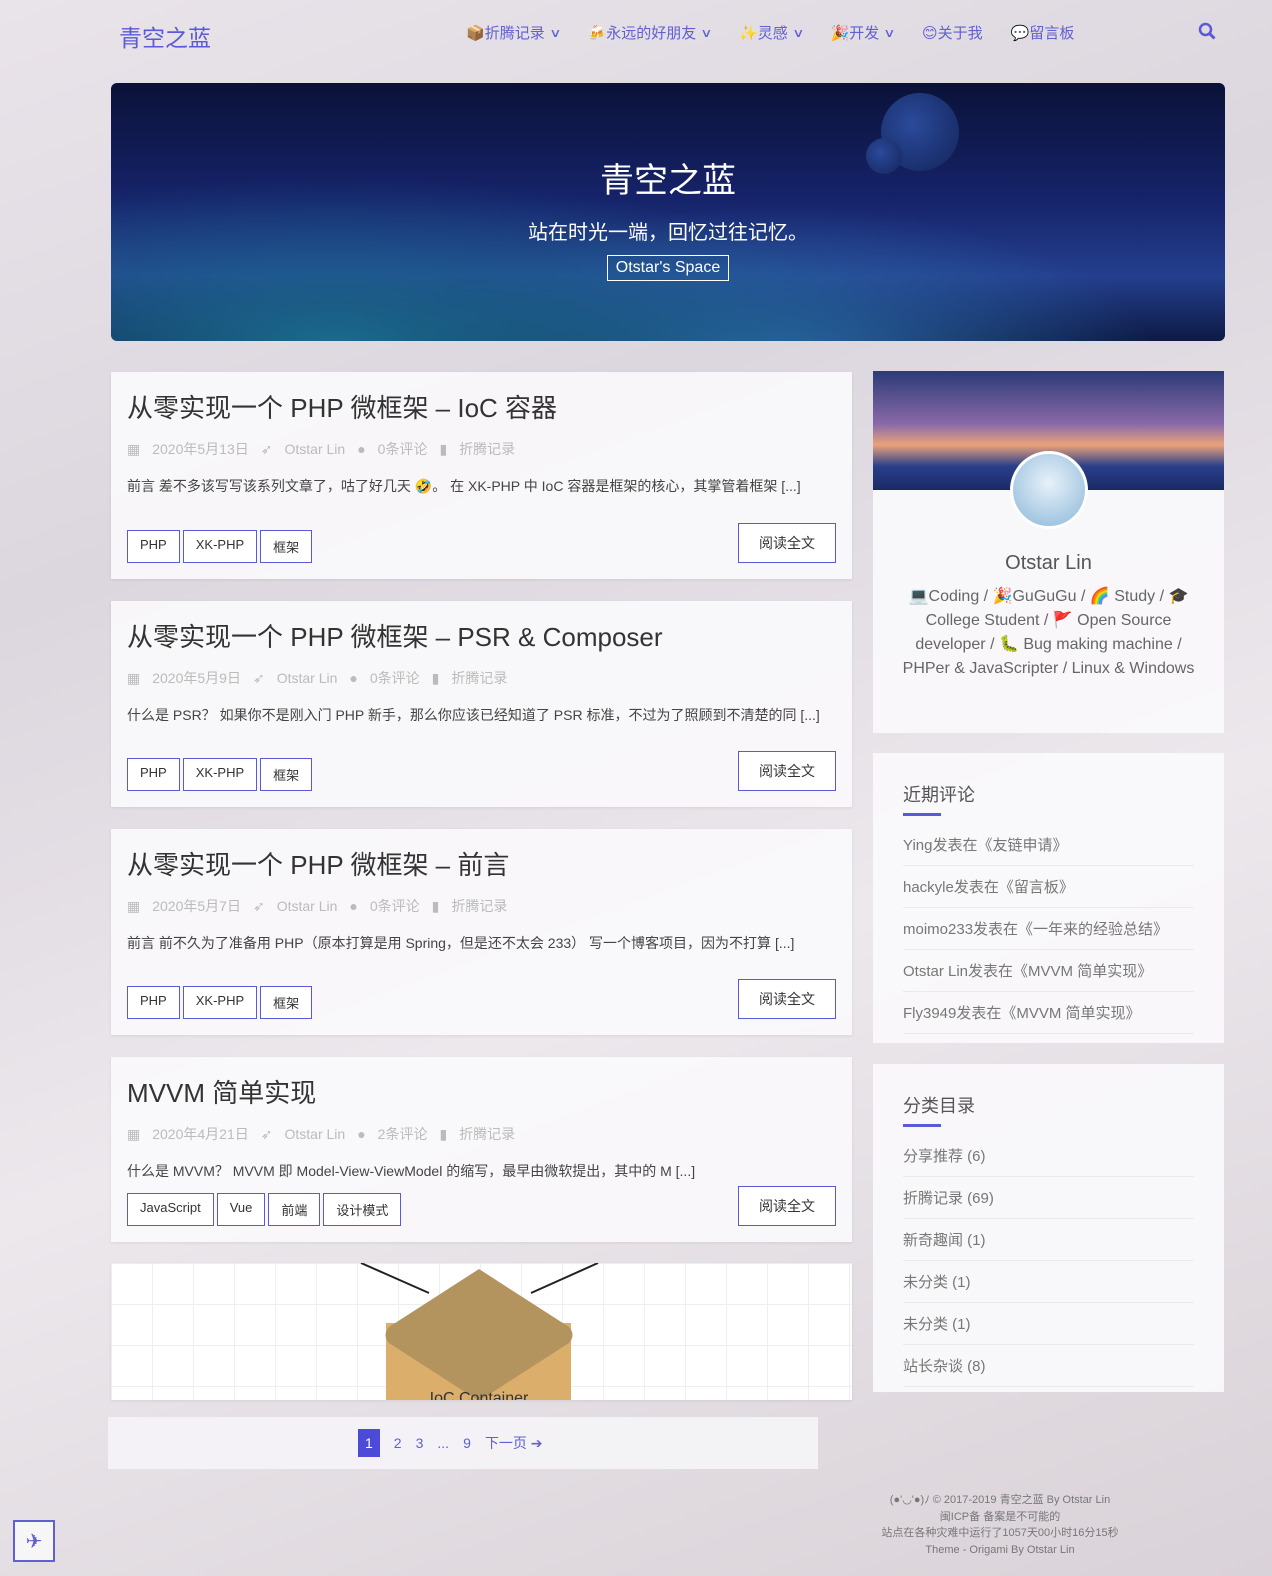 The height and width of the screenshot is (1576, 1272). I want to click on post-date: 2020年4月21日, so click(200, 1134).